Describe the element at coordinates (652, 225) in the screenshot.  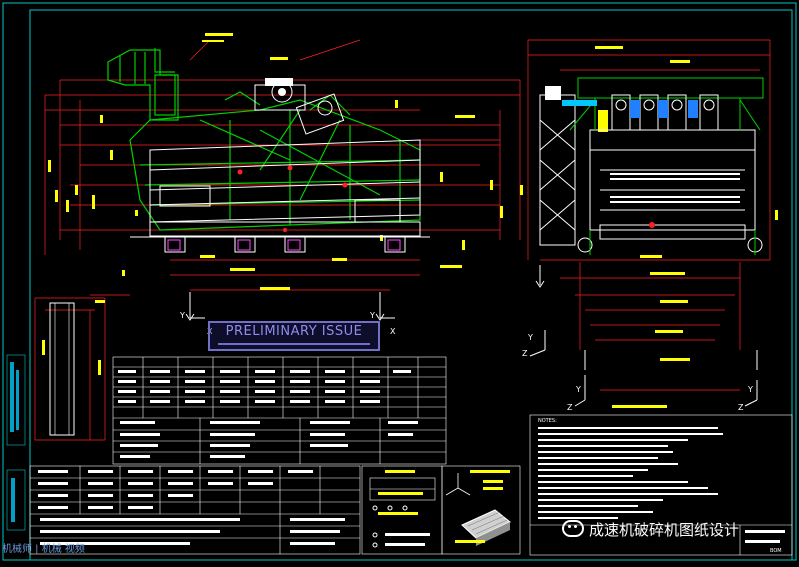
I see `end-view-center-mark` at that location.